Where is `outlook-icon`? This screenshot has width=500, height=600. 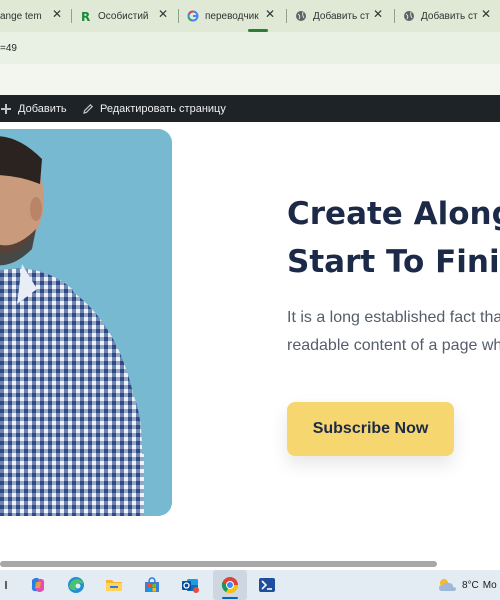
outlook-icon is located at coordinates (190, 585).